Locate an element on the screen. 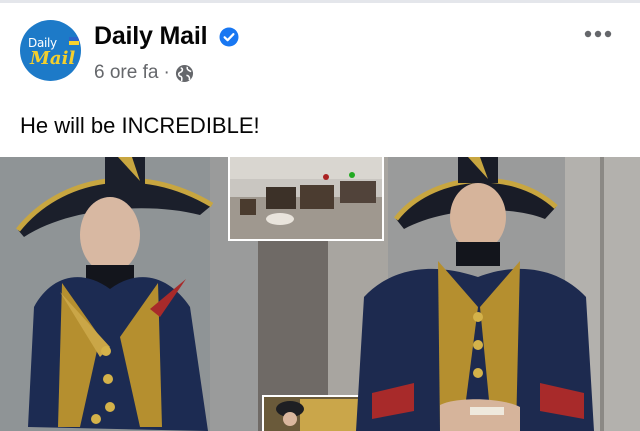 The width and height of the screenshot is (640, 431). page-avatar: Daily Mail is located at coordinates (50, 50).